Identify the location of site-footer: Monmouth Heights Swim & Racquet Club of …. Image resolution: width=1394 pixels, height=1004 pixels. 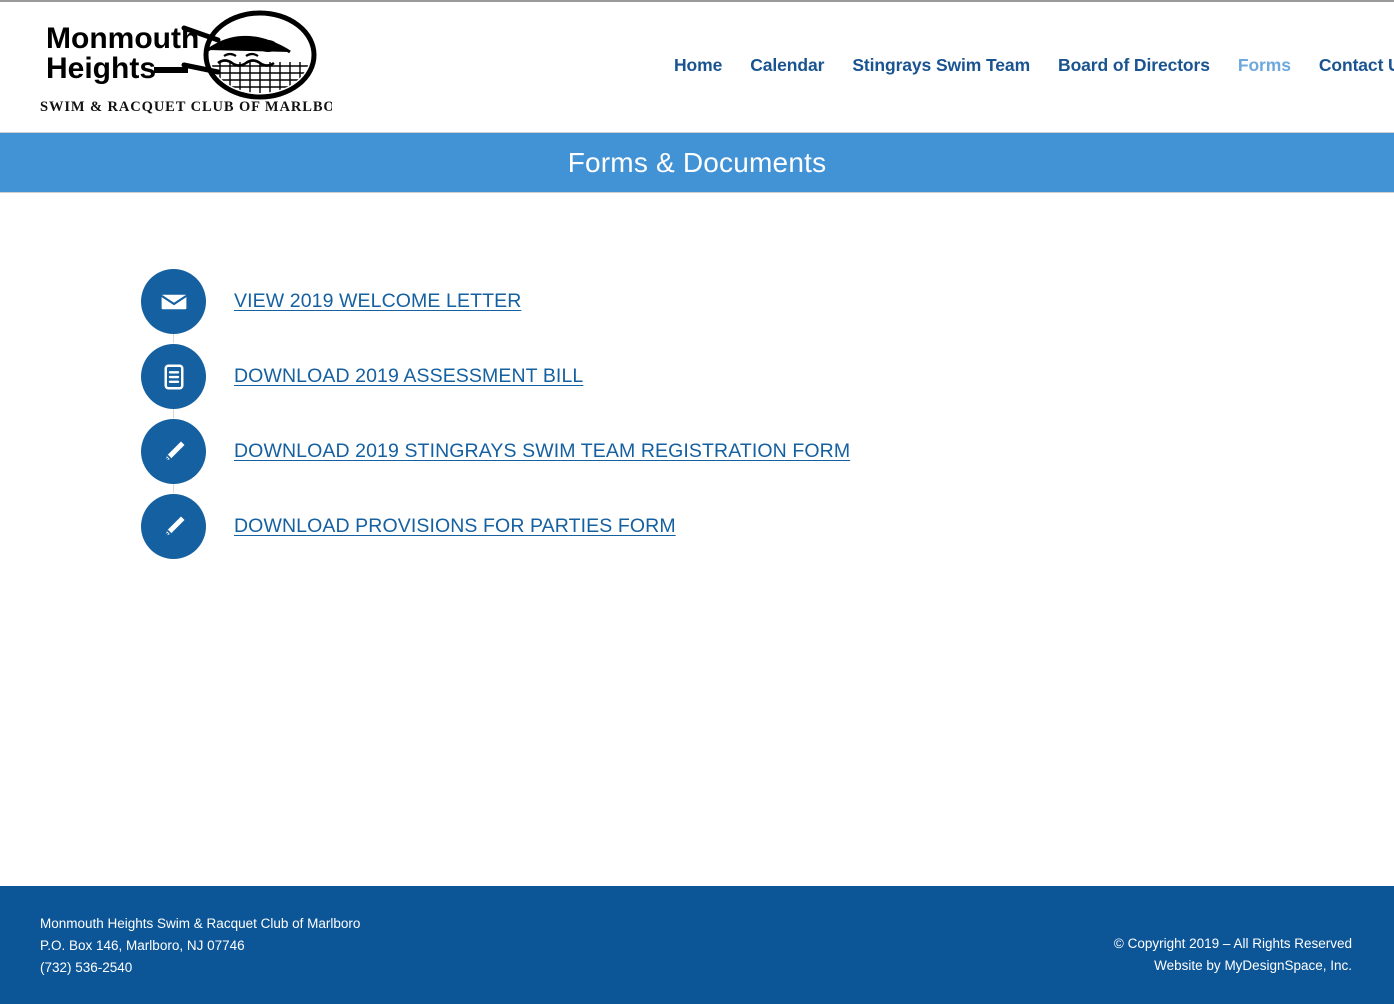
(697, 945).